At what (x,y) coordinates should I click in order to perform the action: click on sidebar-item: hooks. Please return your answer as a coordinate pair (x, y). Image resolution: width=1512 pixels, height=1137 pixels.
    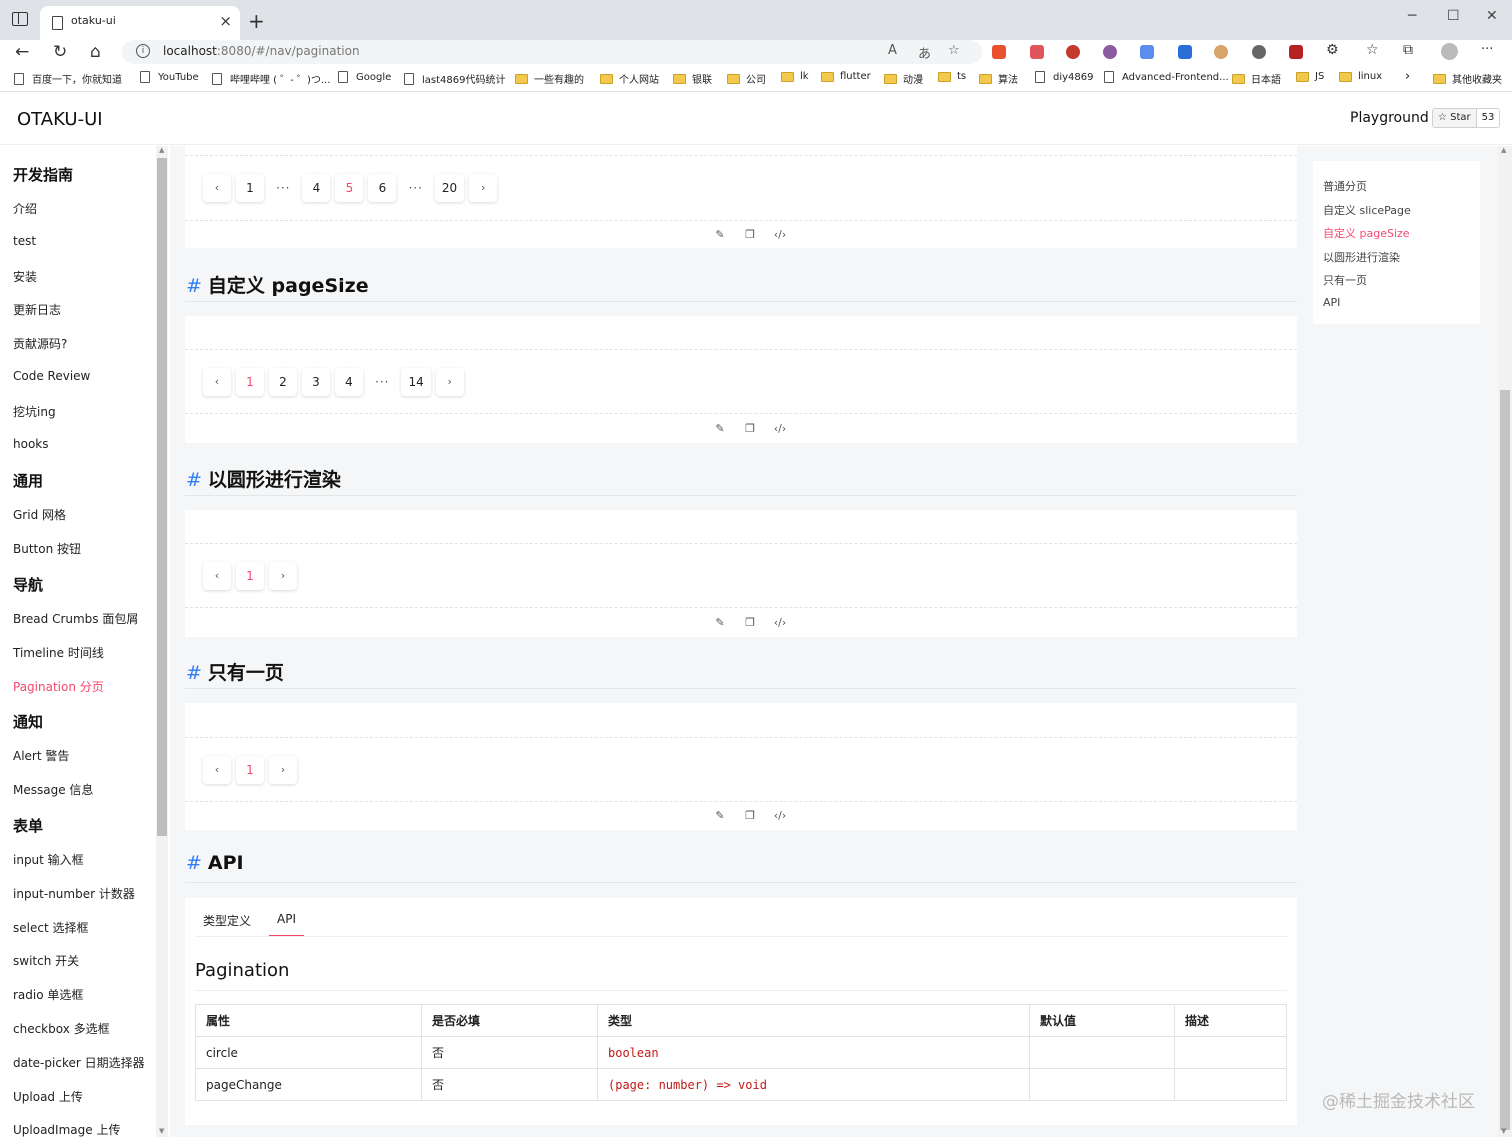
    Looking at the image, I should click on (31, 444).